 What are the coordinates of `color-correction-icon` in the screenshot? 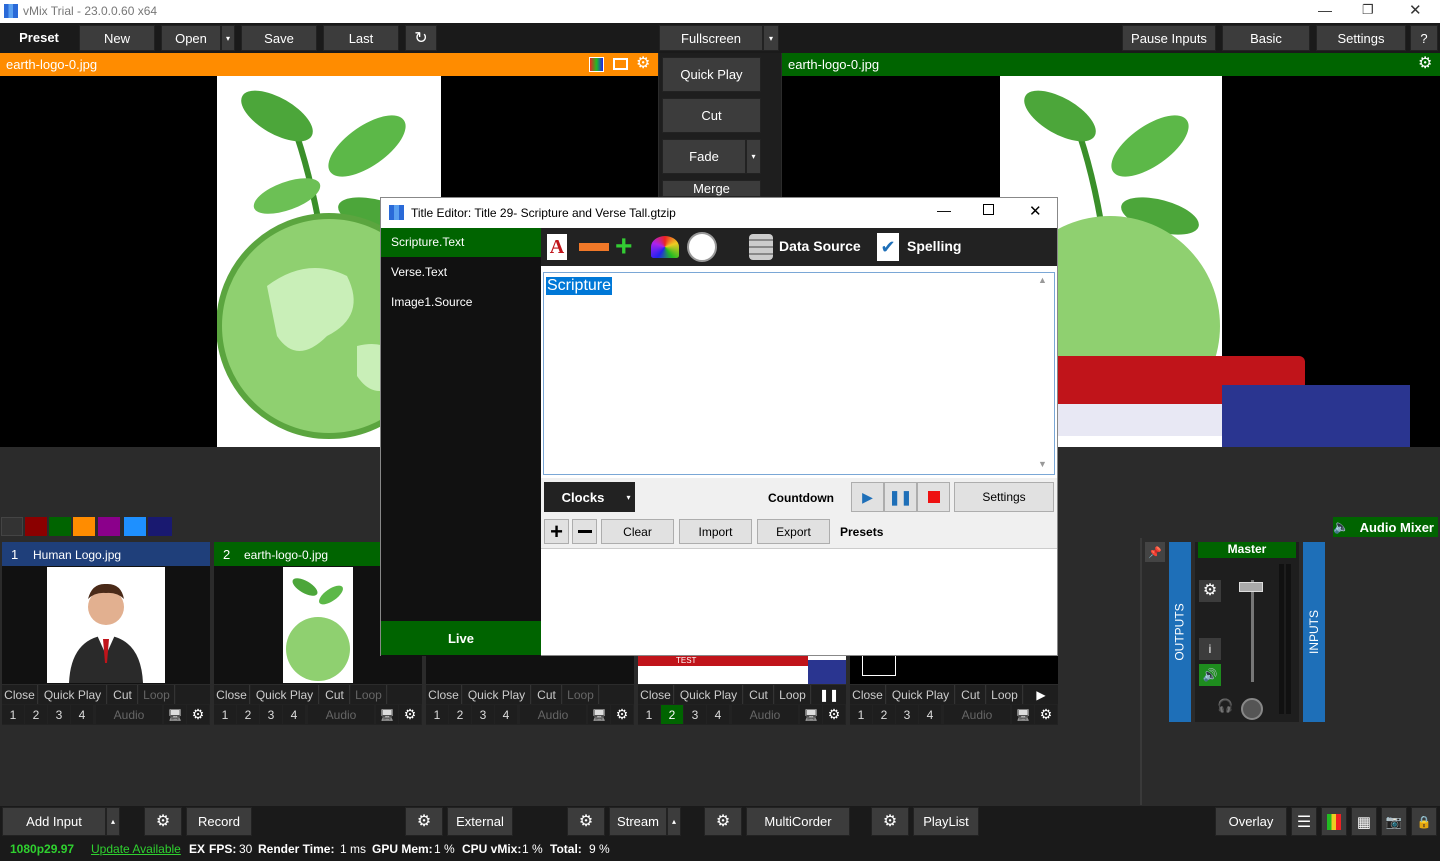 It's located at (596, 64).